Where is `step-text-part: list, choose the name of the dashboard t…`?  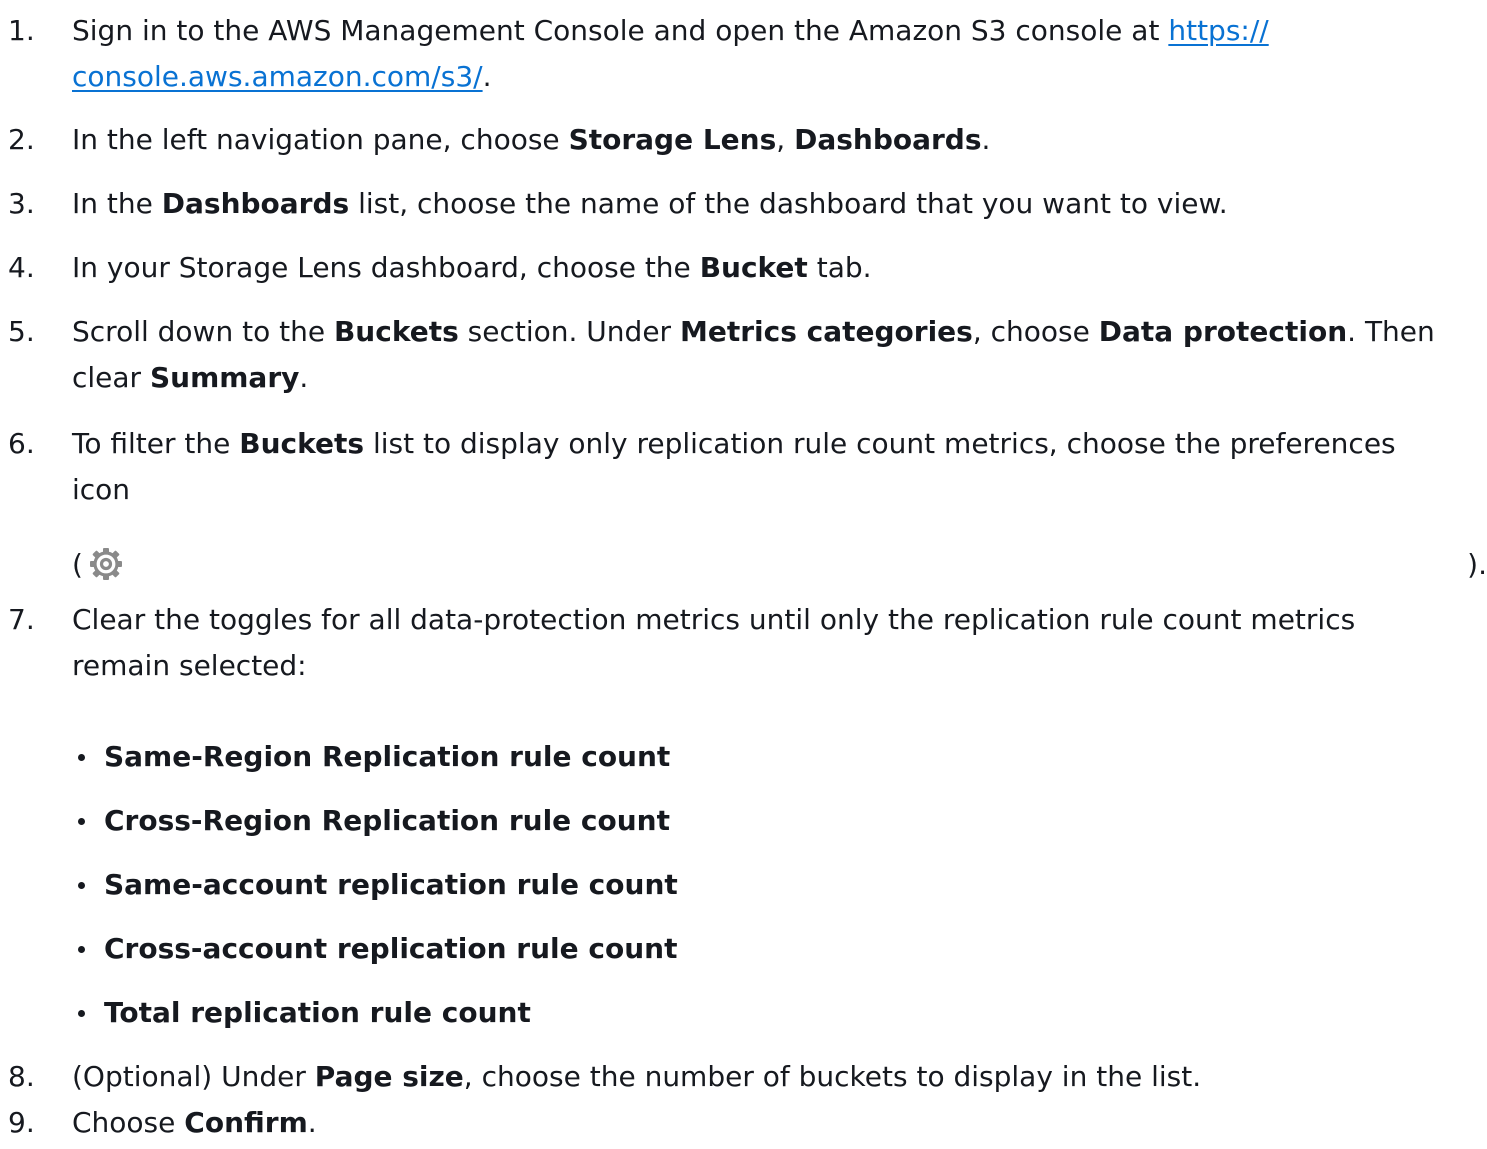
step-text-part: list, choose the name of the dashboard t… is located at coordinates (788, 203).